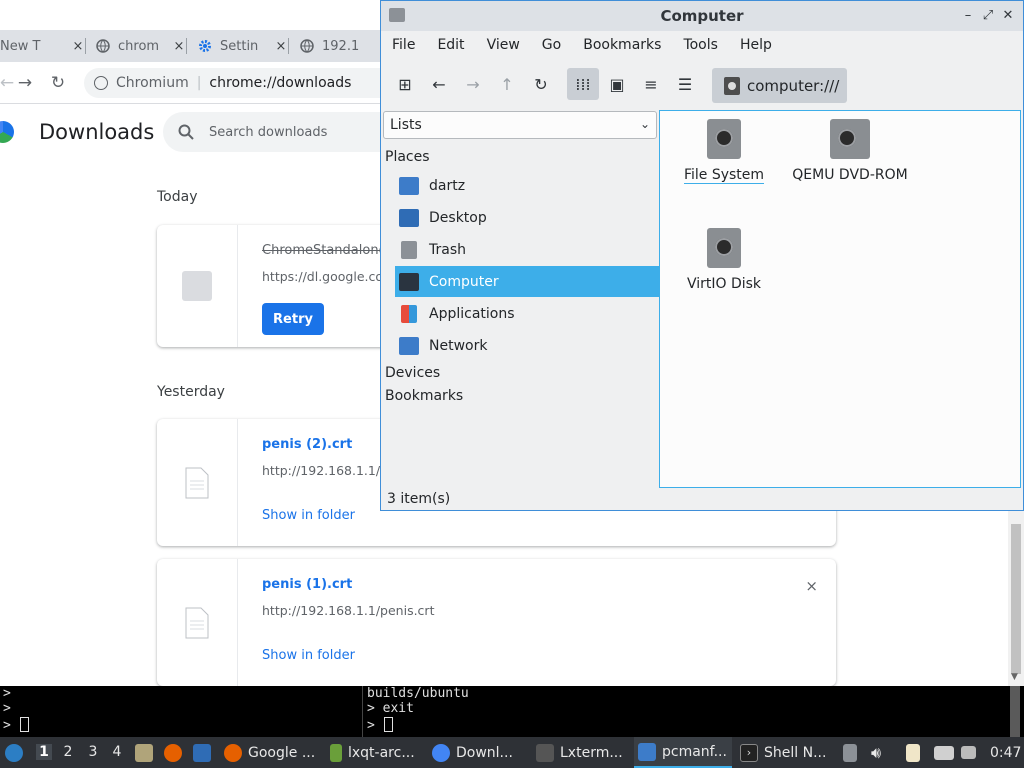 The width and height of the screenshot is (1024, 768). I want to click on place-label: dartz, so click(447, 185).